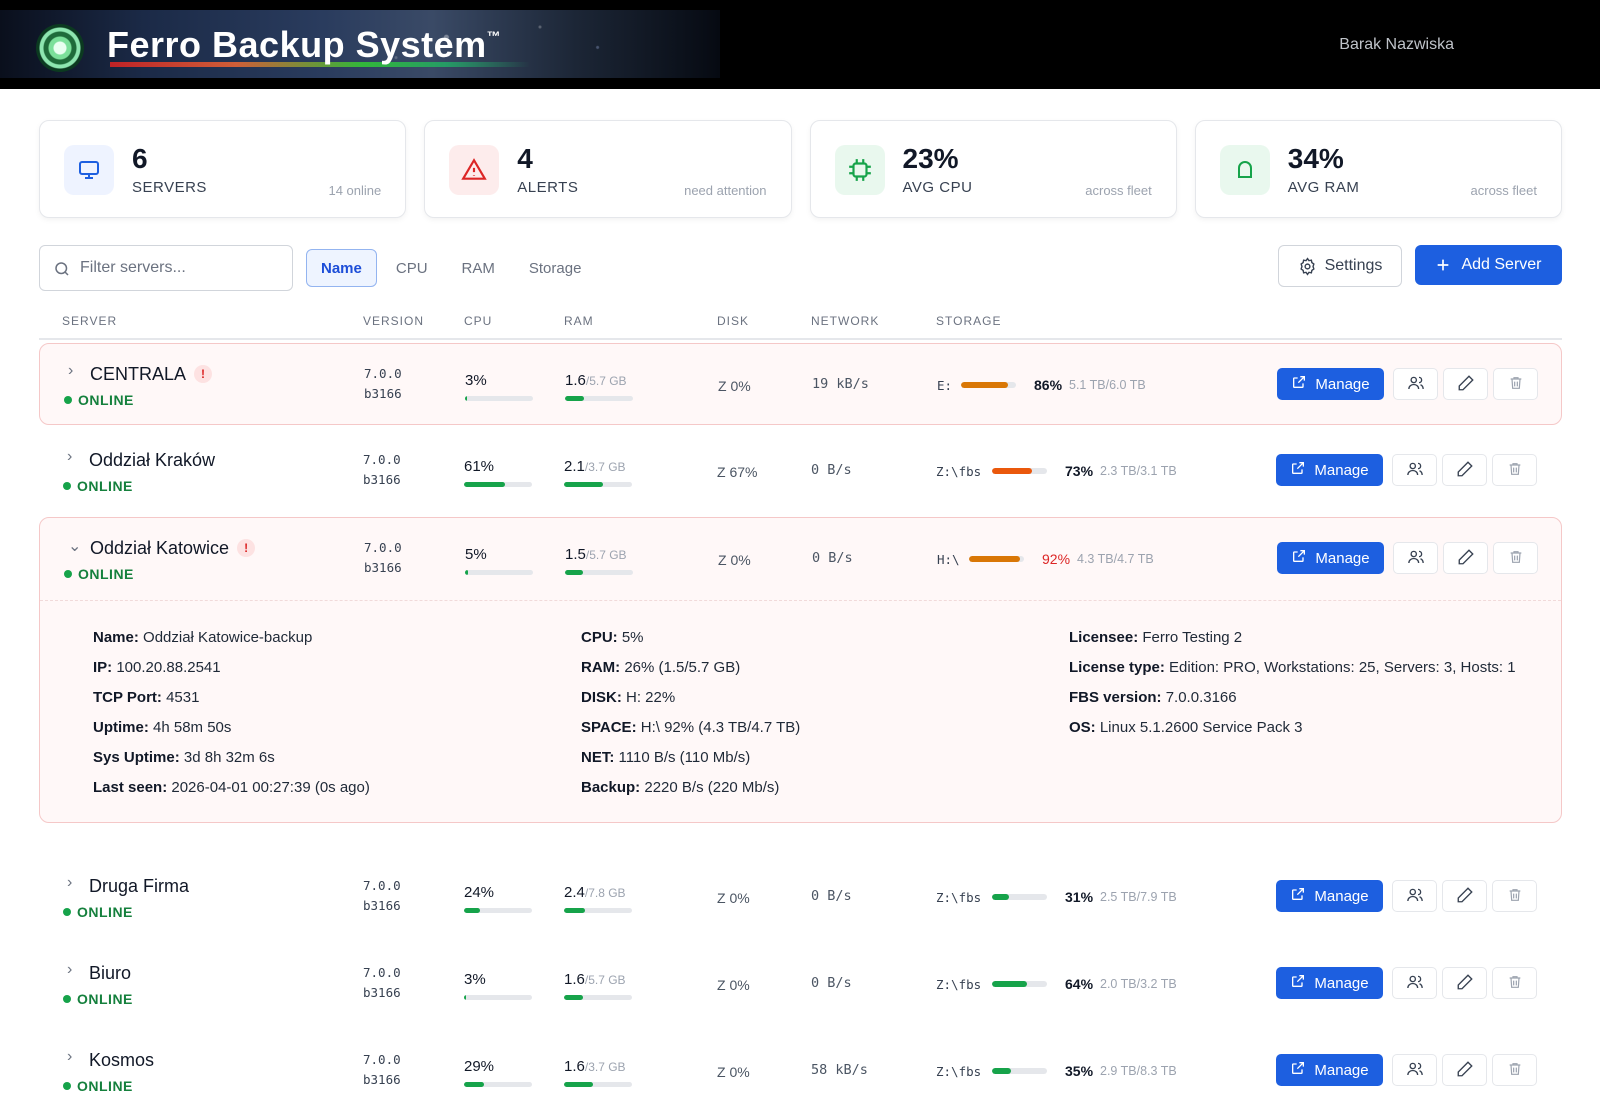  I want to click on server-name: CENTRALA!, so click(151, 374).